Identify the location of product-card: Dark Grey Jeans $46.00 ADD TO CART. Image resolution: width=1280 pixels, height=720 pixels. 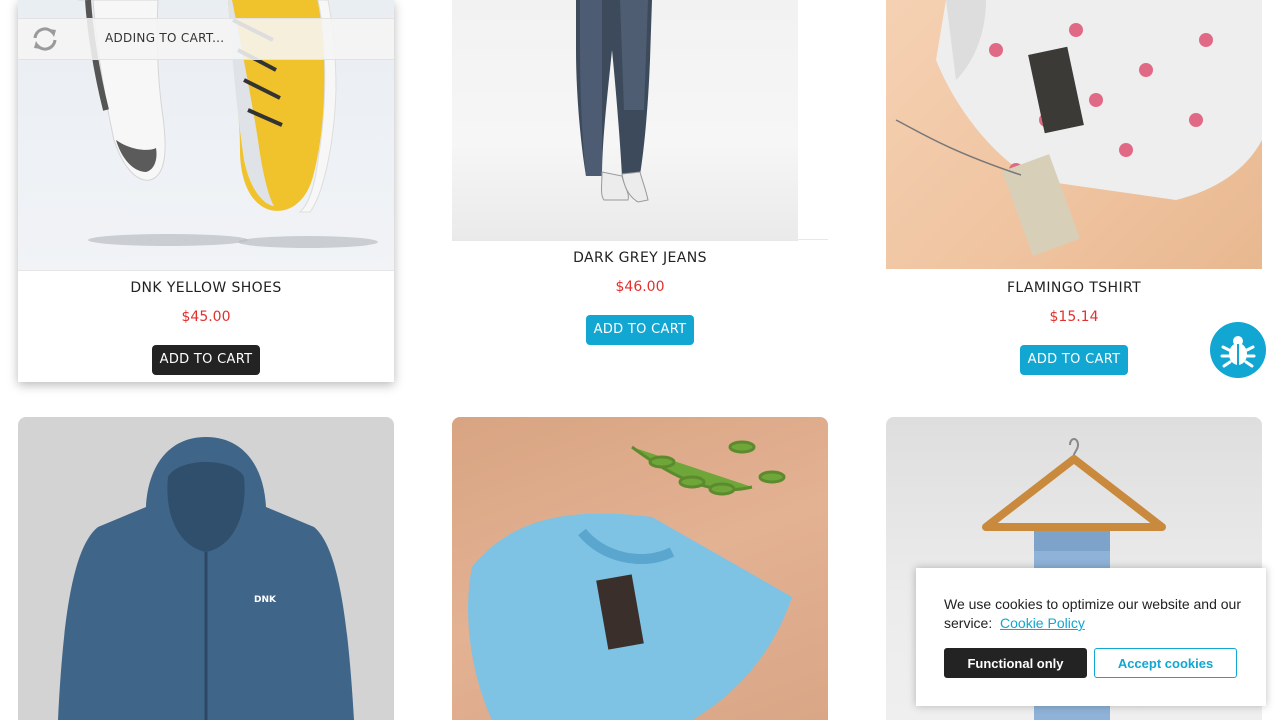
(640, 175).